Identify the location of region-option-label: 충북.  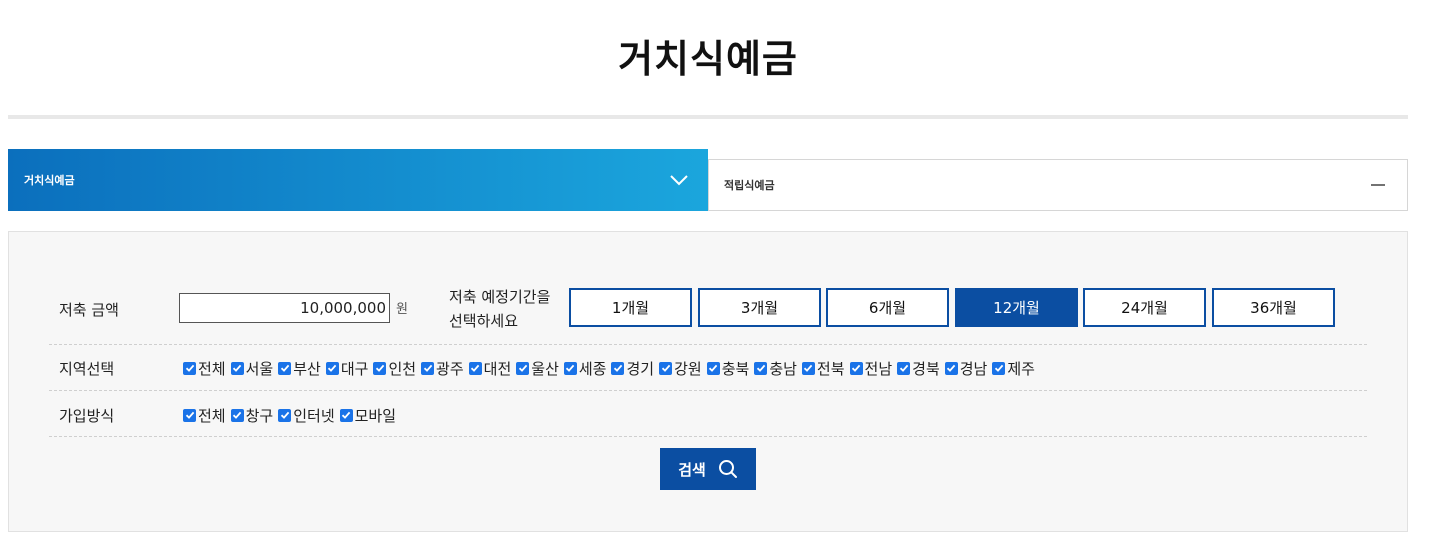
(735, 368).